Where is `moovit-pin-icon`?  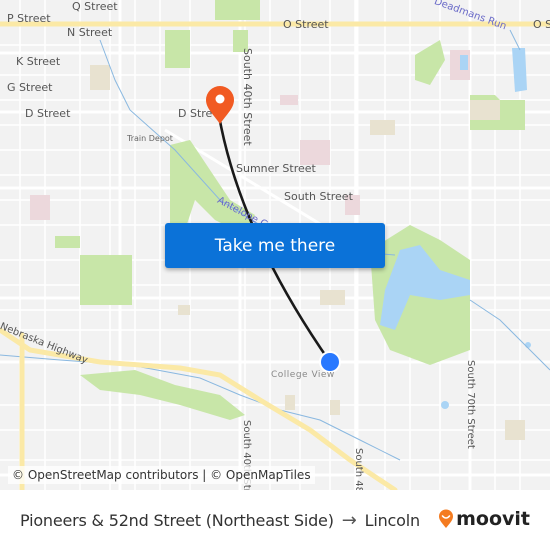 moovit-pin-icon is located at coordinates (446, 518).